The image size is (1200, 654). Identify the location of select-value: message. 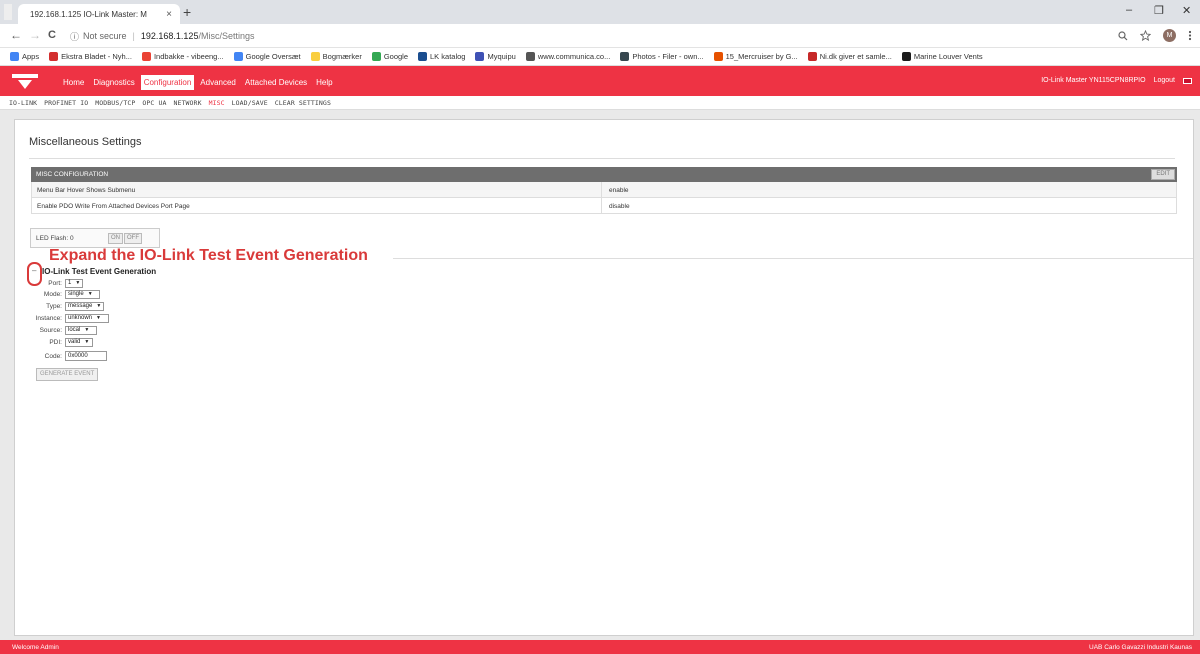
(80, 306).